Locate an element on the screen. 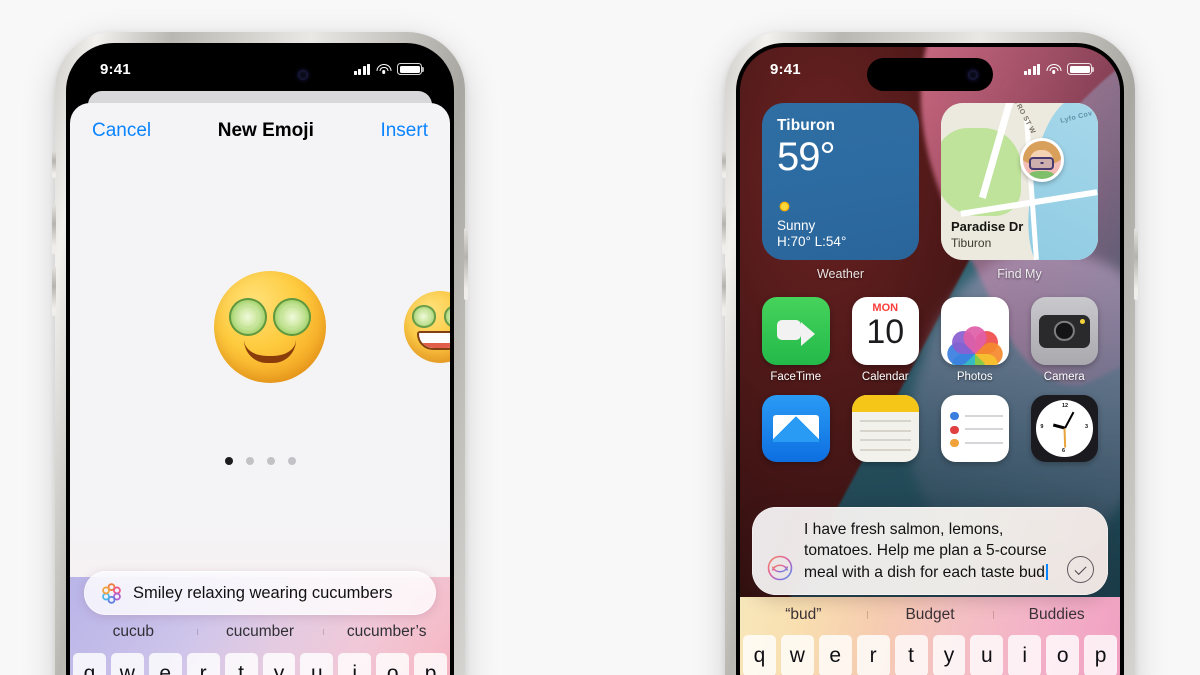 The height and width of the screenshot is (675, 1200). app-row-2: 12 3 6 9 is located at coordinates (930, 428).